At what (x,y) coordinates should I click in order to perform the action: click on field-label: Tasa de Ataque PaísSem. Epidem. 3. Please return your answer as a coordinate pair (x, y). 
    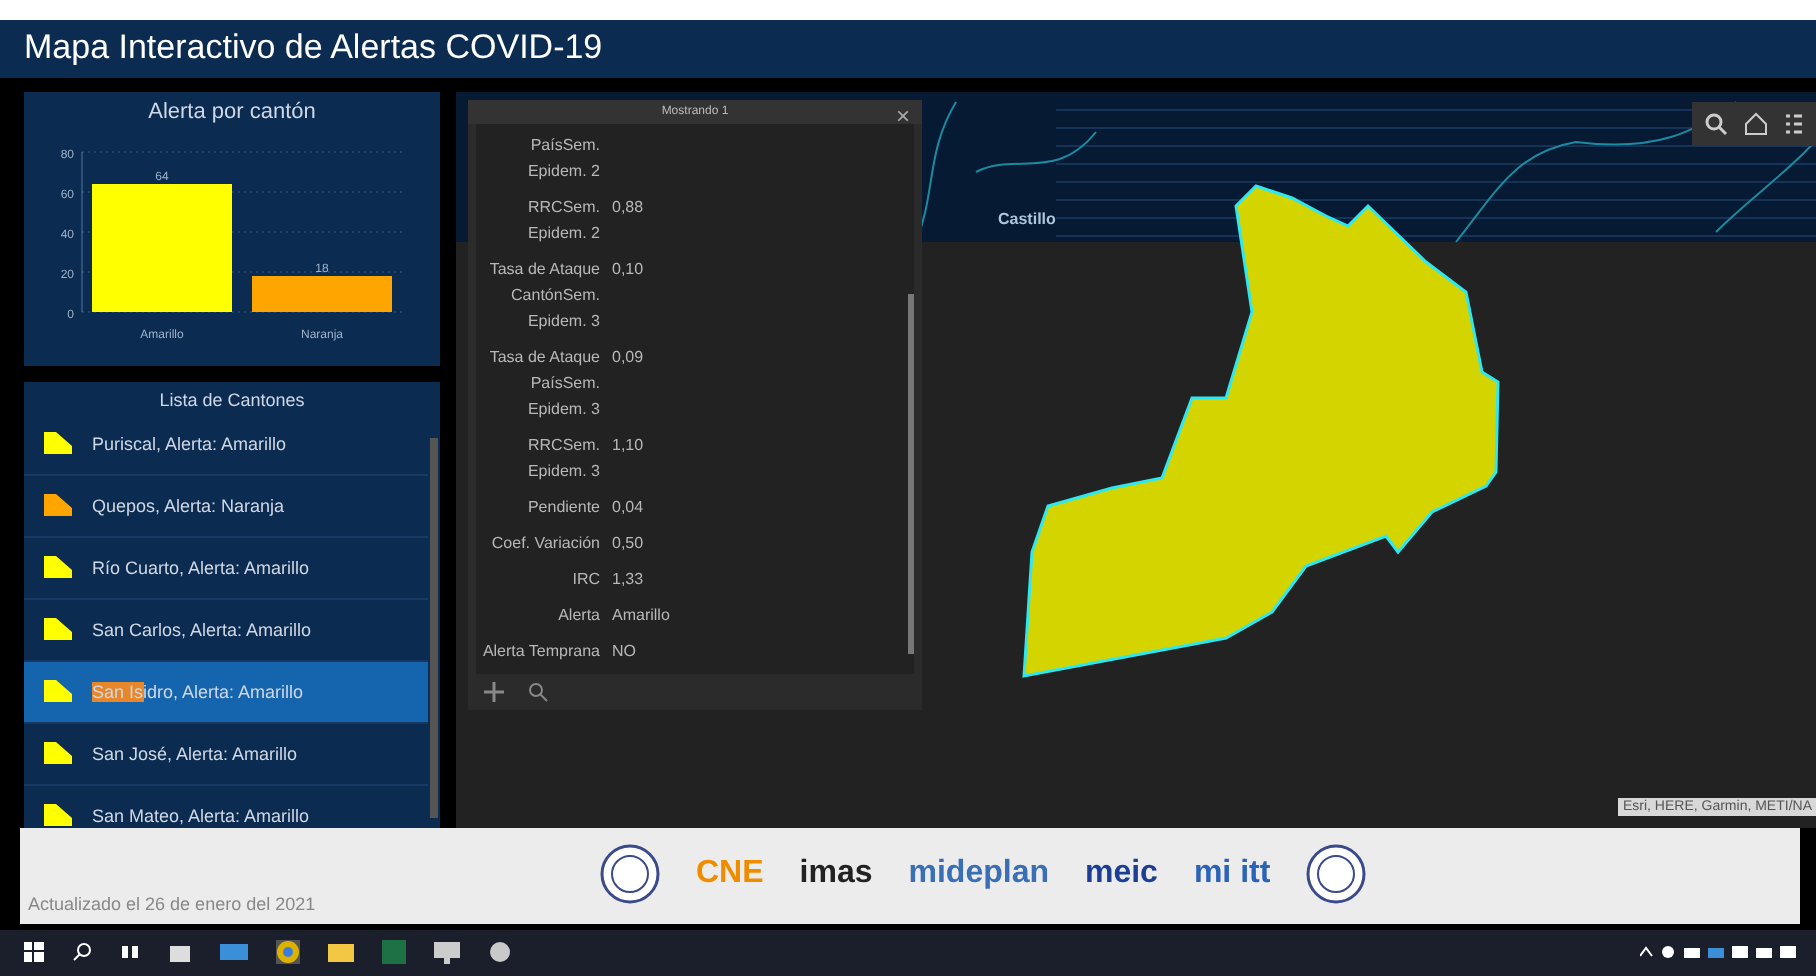
    Looking at the image, I should click on (543, 383).